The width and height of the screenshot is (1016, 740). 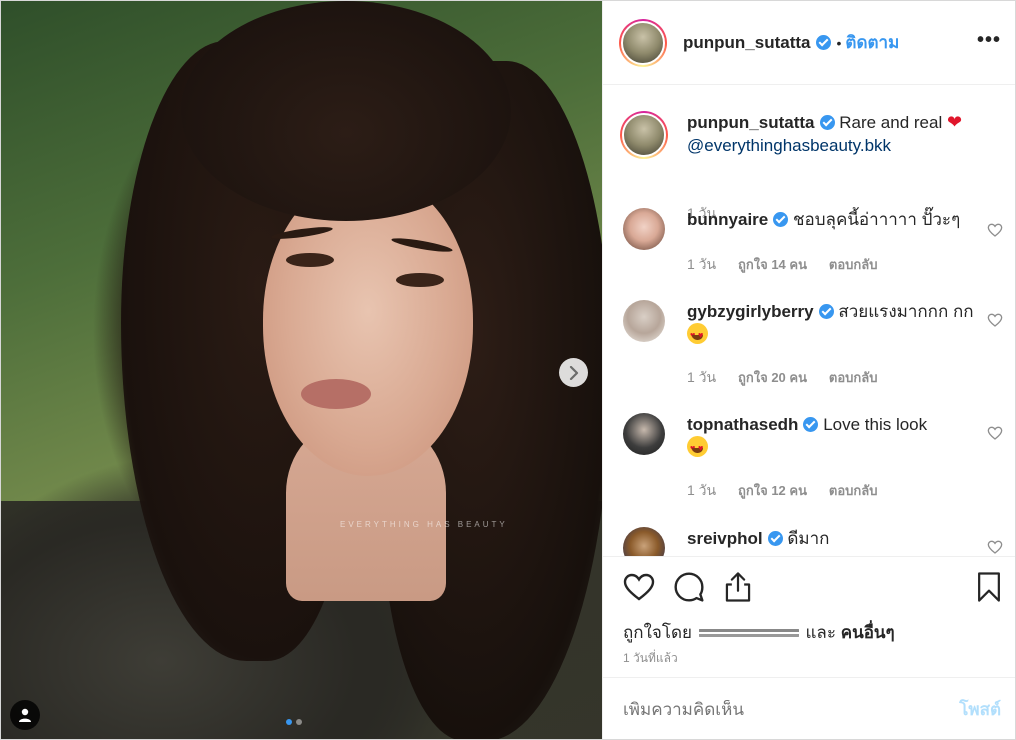 What do you see at coordinates (742, 424) in the screenshot?
I see `comment-username: topnathasedh` at bounding box center [742, 424].